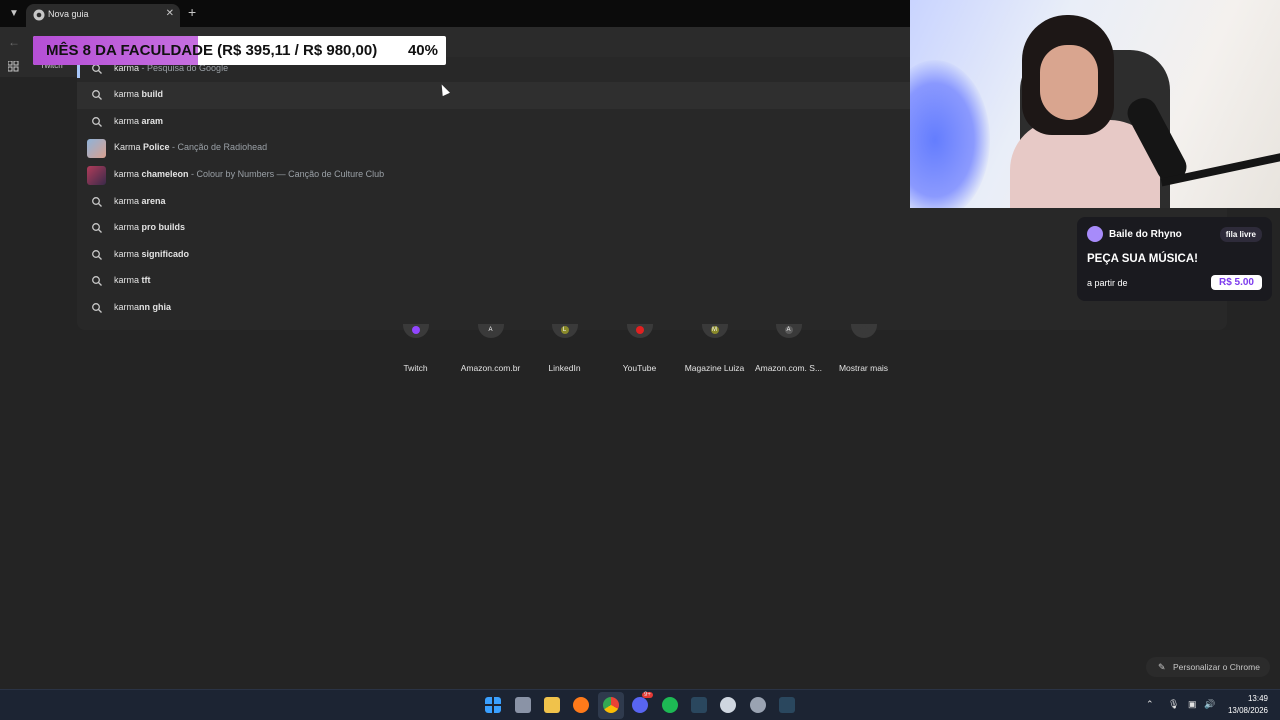  What do you see at coordinates (490, 368) in the screenshot?
I see `shortcut-label: Amazon.com.br` at bounding box center [490, 368].